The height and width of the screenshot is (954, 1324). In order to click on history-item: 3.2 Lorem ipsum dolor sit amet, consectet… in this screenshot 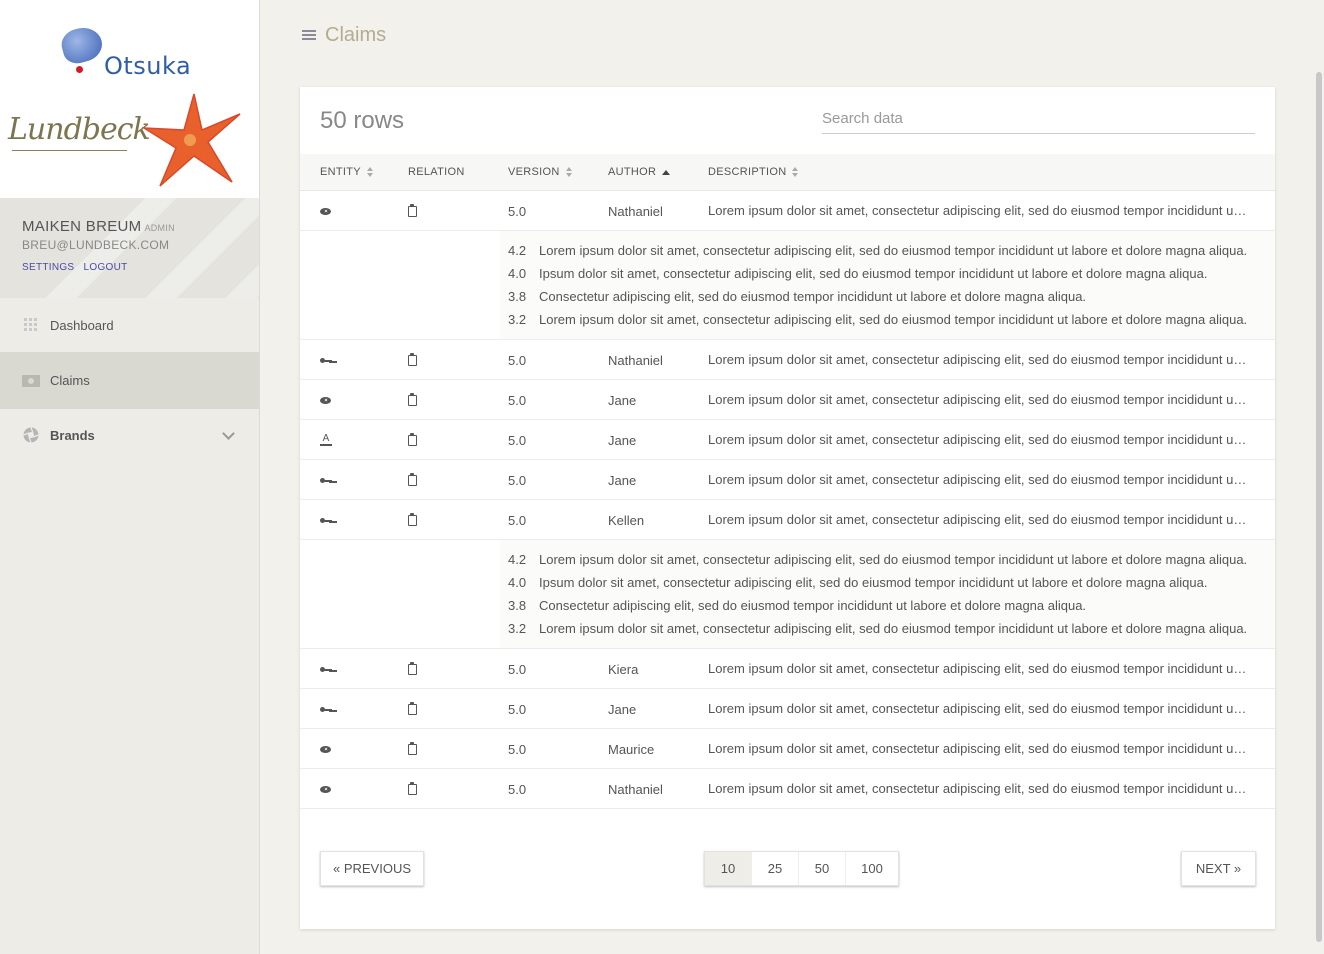, I will do `click(873, 320)`.